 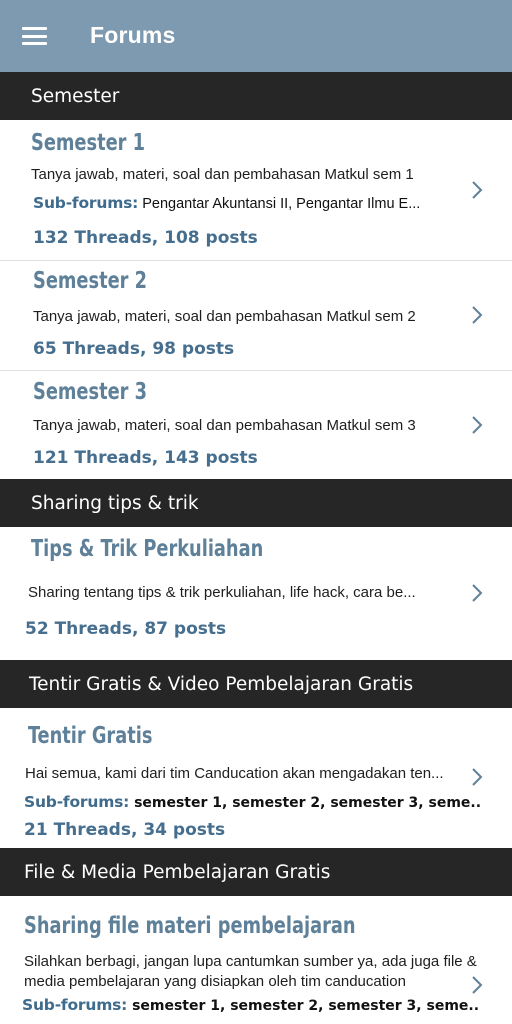 I want to click on forum-title: Semester 3, so click(x=90, y=392).